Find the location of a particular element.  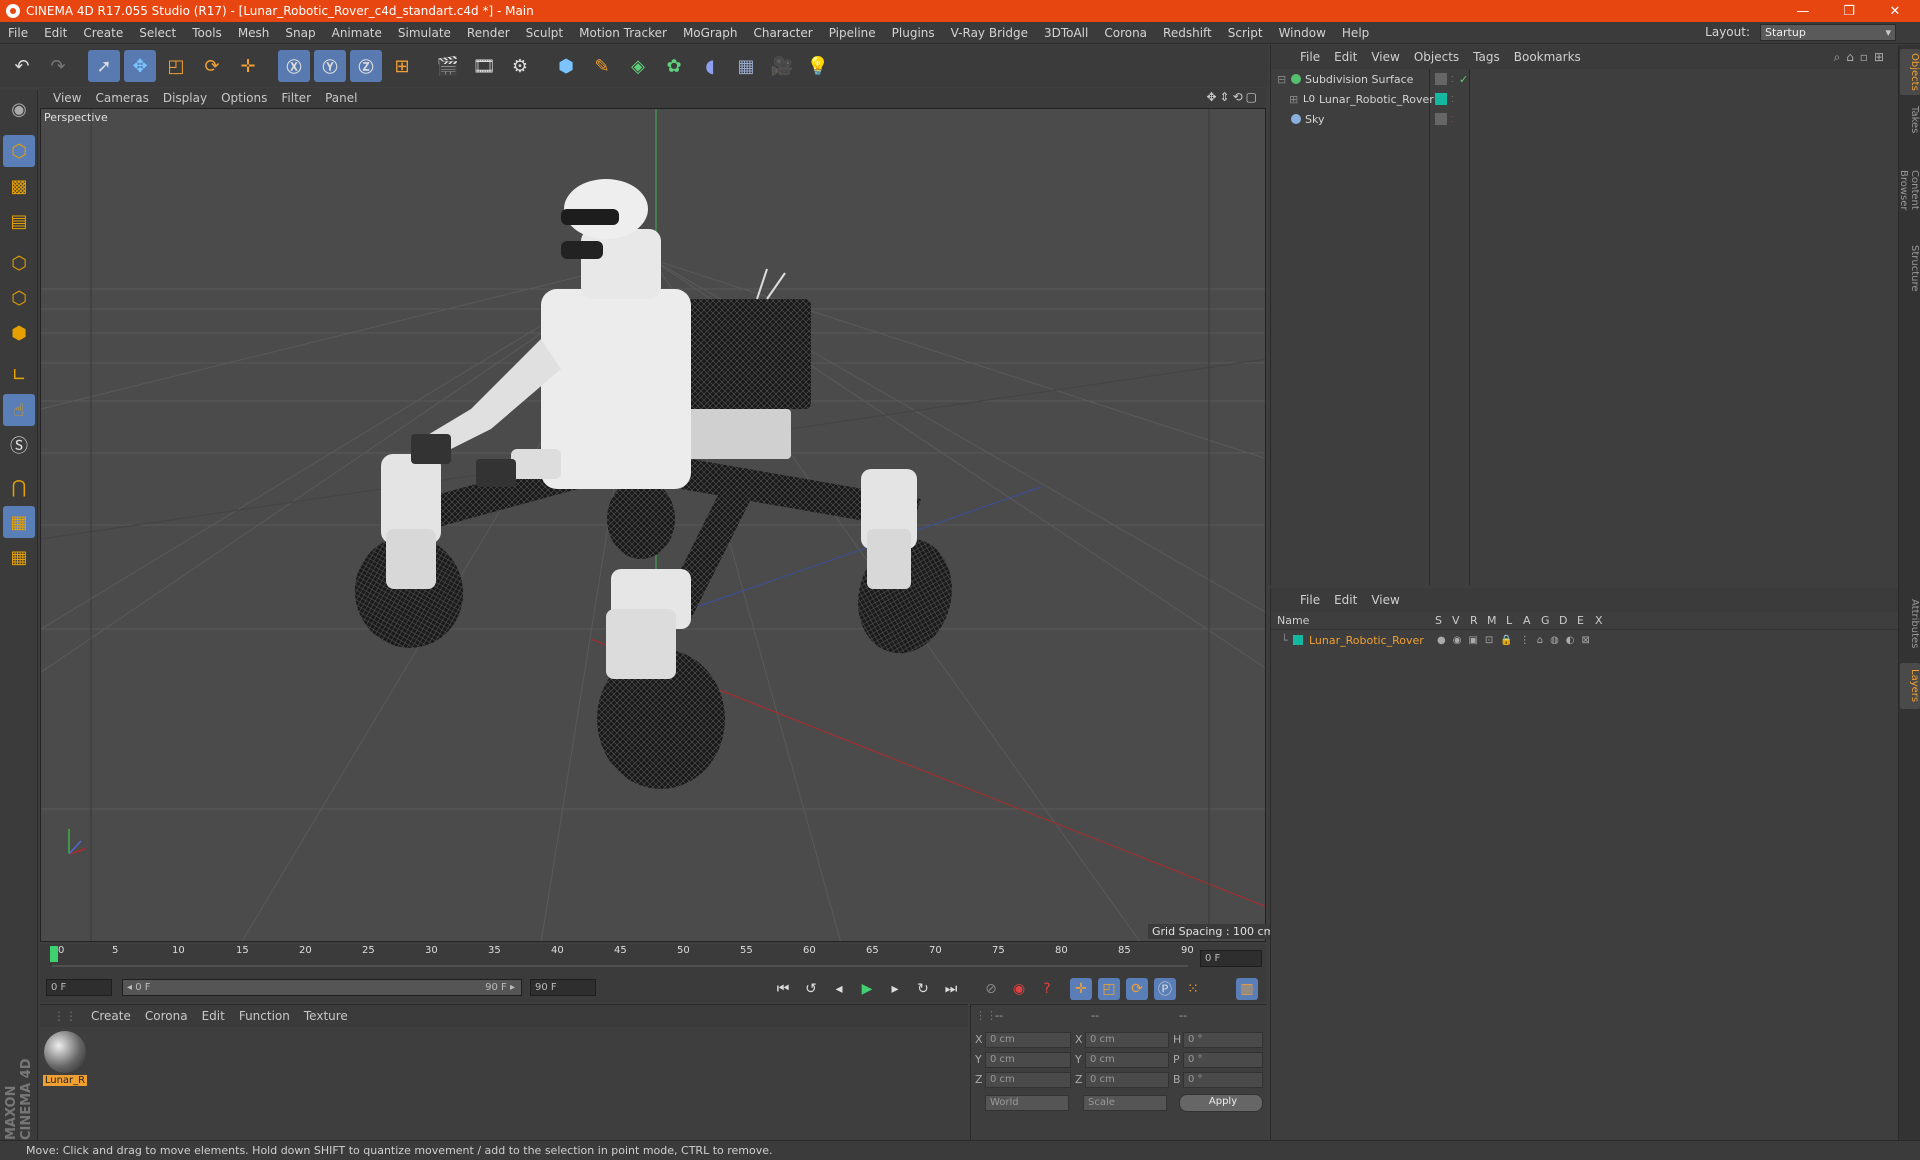

redo-icon: ↷ is located at coordinates (58, 66).